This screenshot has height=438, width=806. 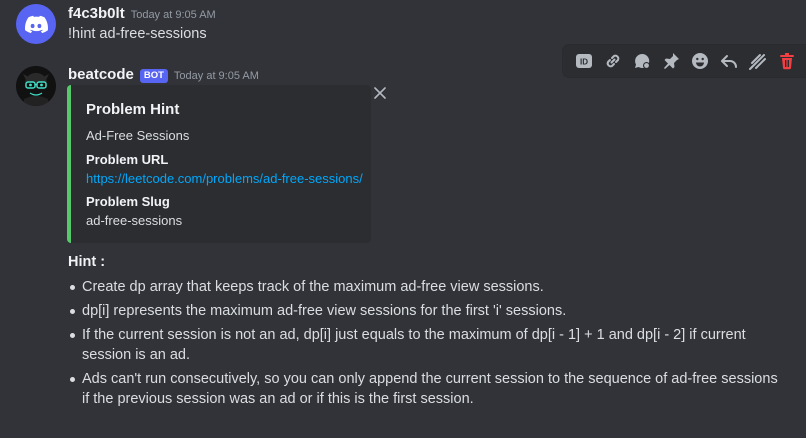 I want to click on mark-unread-icon, so click(x=757, y=62).